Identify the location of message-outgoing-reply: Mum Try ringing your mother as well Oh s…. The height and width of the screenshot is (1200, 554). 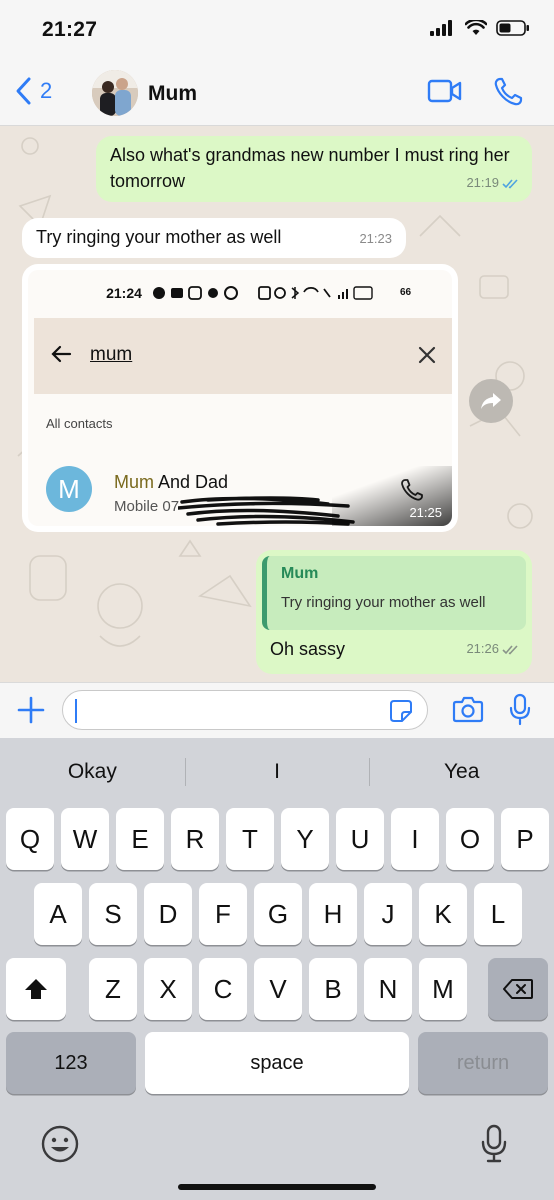
(394, 612).